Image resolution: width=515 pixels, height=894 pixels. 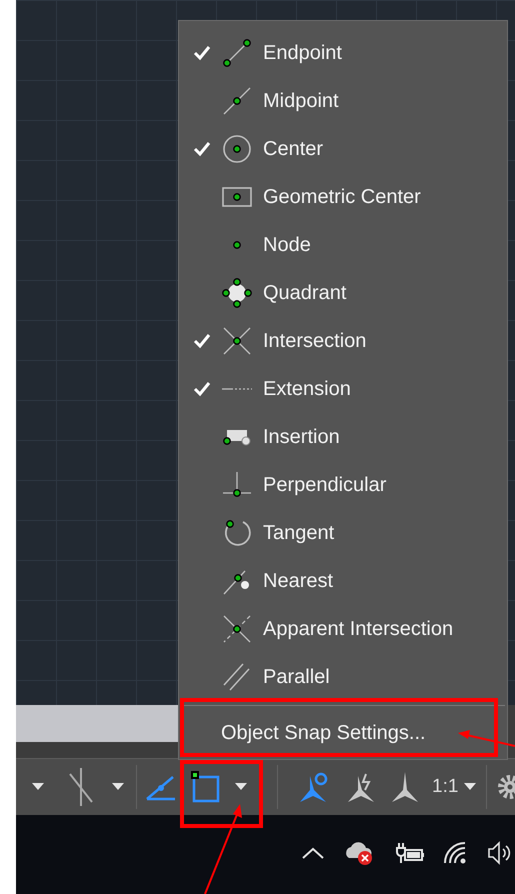 What do you see at coordinates (343, 149) in the screenshot?
I see `menu-item: Center` at bounding box center [343, 149].